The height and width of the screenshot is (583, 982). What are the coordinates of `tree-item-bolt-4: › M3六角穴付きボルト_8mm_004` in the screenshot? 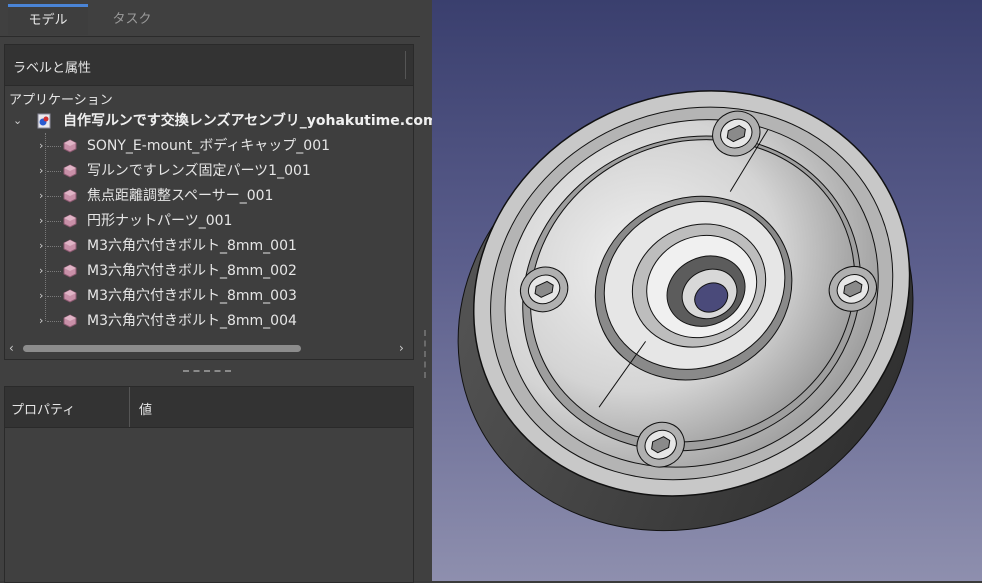 It's located at (209, 321).